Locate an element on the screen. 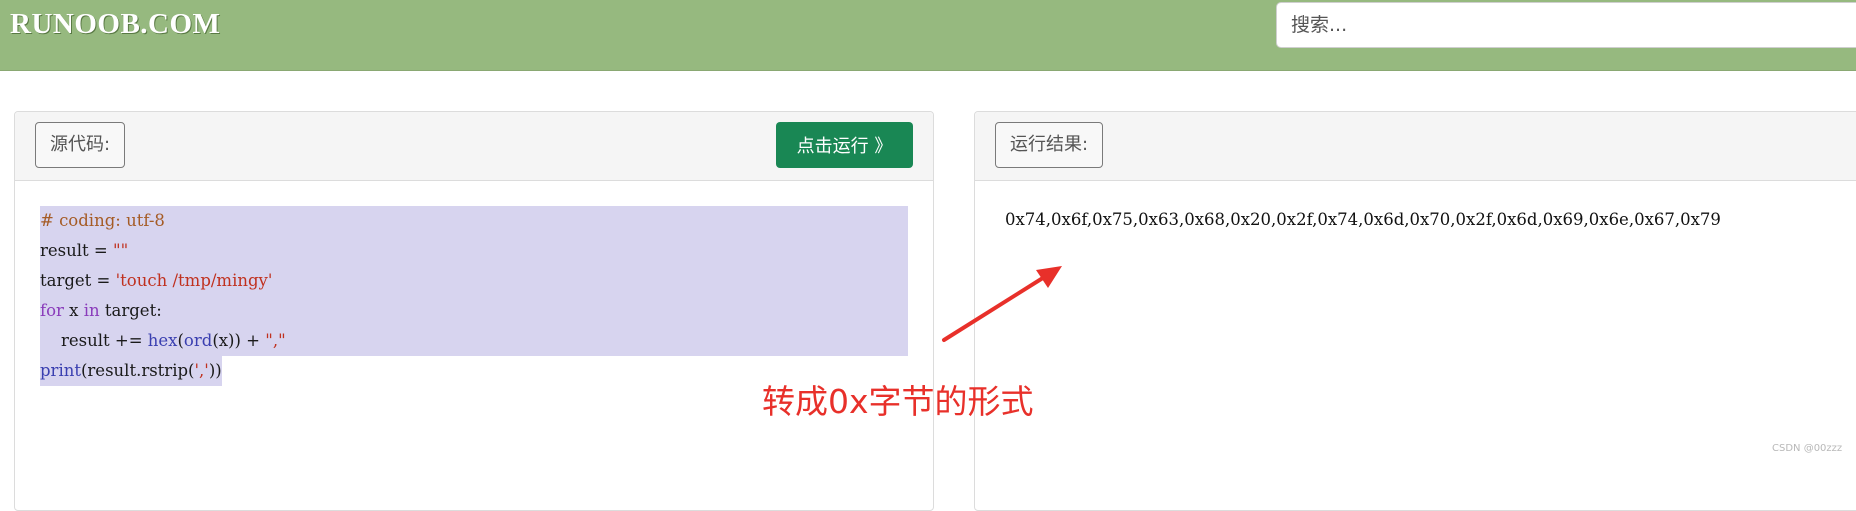 The height and width of the screenshot is (511, 1856). source-code-label: 源代码: is located at coordinates (80, 145).